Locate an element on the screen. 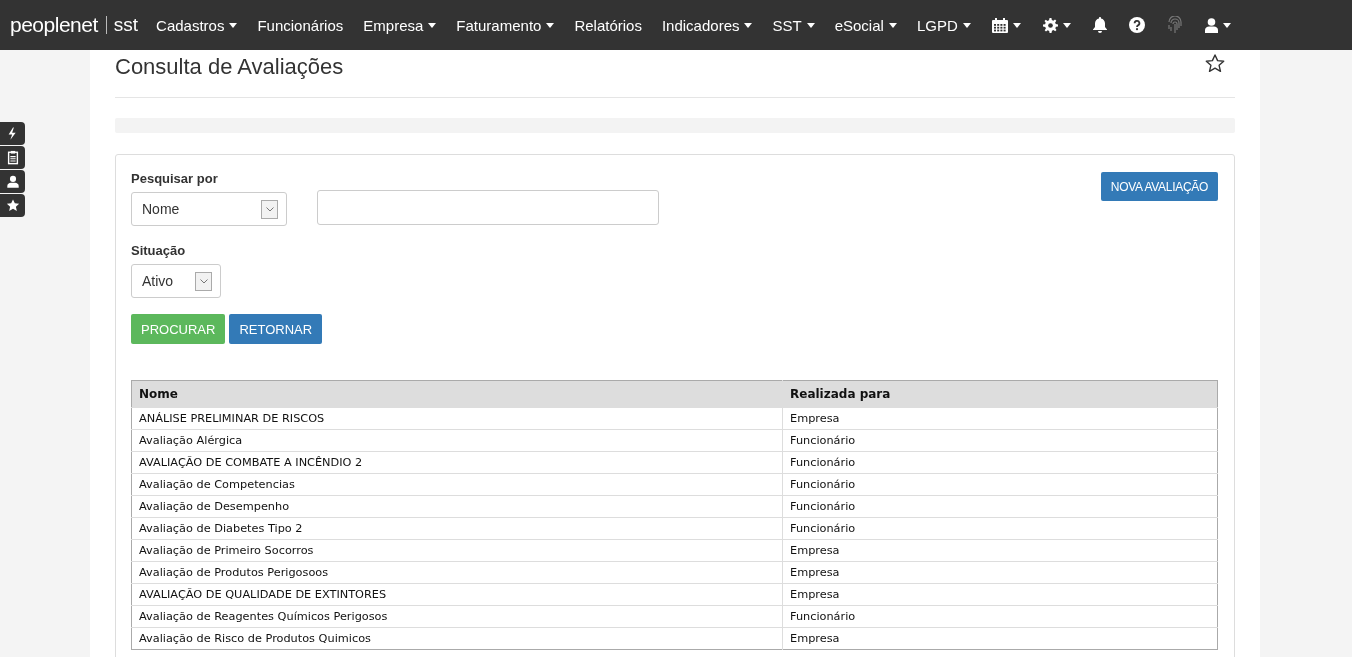 The width and height of the screenshot is (1352, 657). table-cell: Avaliação de Reagentes Químicos Perigosos is located at coordinates (457, 616).